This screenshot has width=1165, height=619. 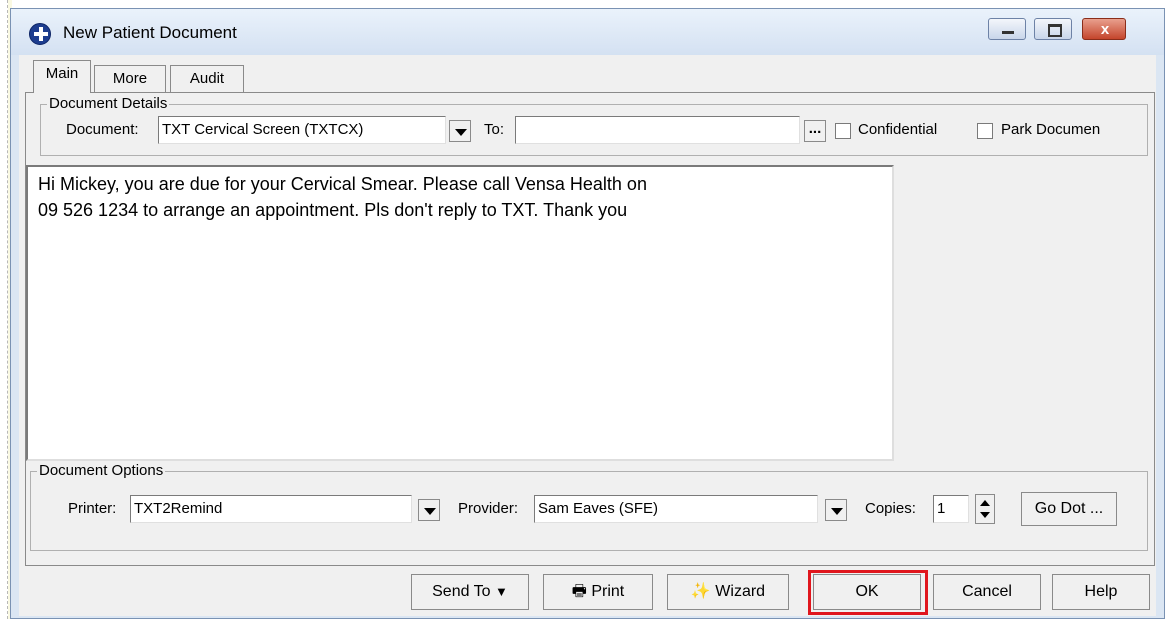 I want to click on help-button: Help, so click(x=1101, y=592).